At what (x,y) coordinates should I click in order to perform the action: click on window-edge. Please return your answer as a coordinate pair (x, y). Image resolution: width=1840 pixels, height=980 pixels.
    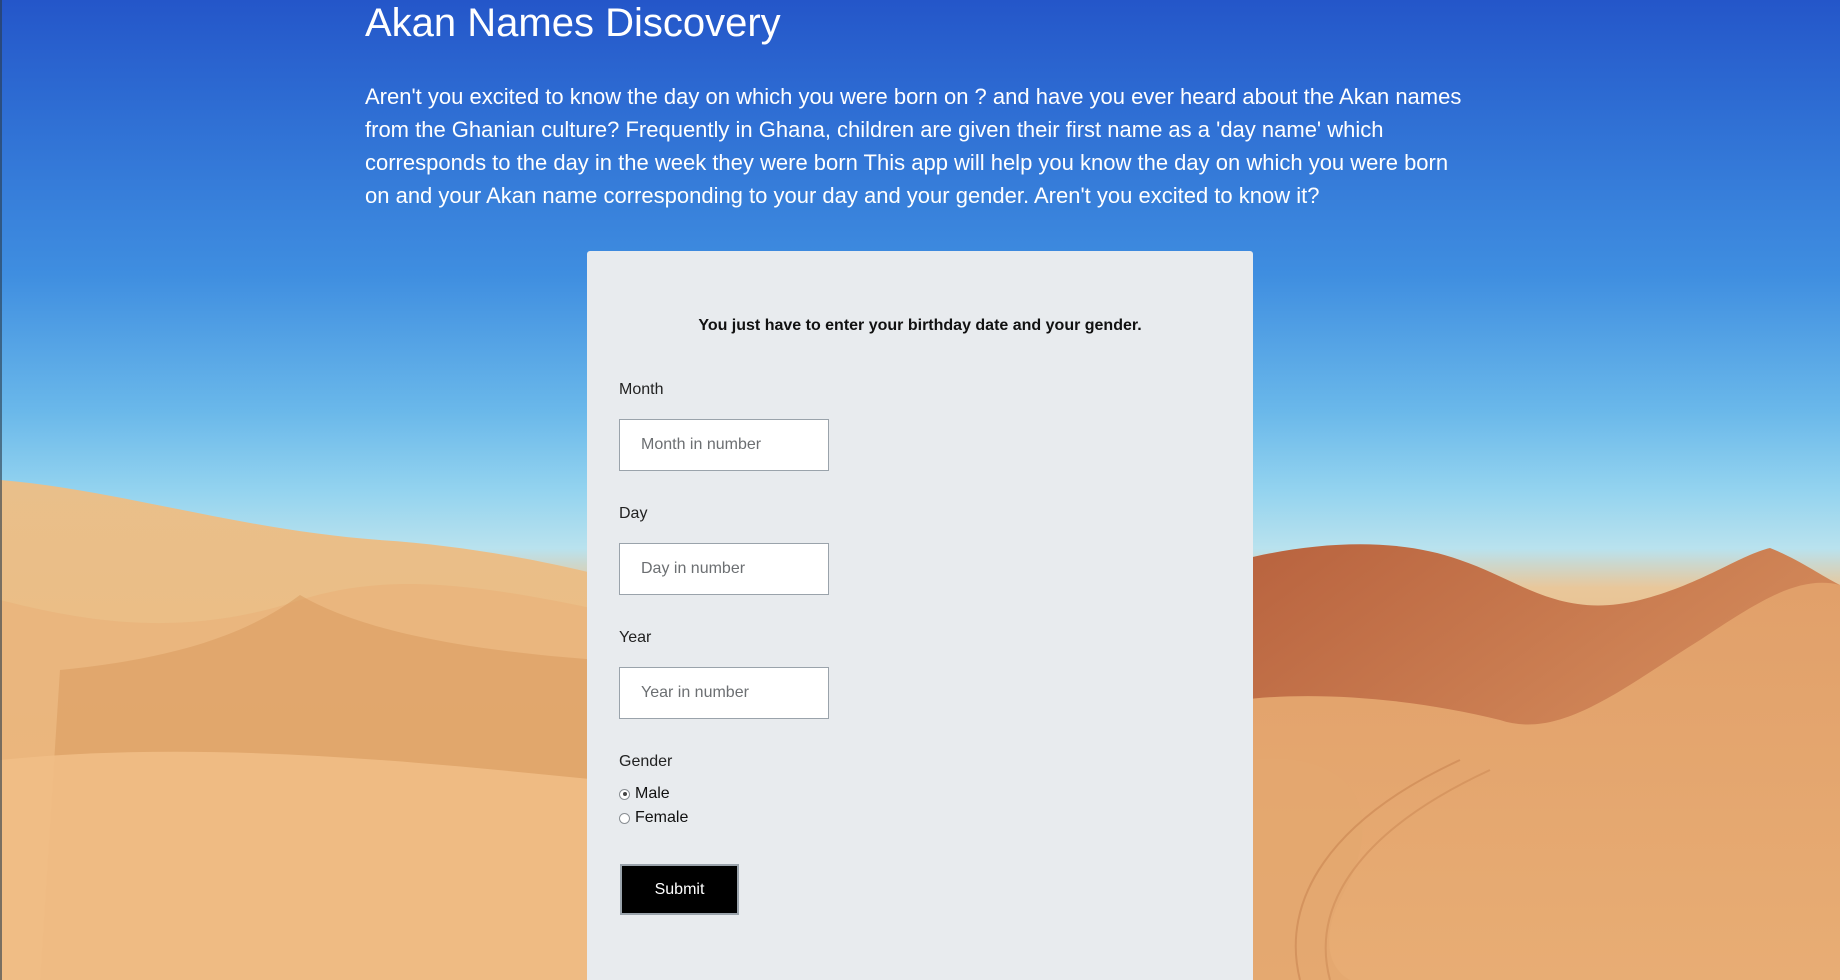
    Looking at the image, I should click on (1, 490).